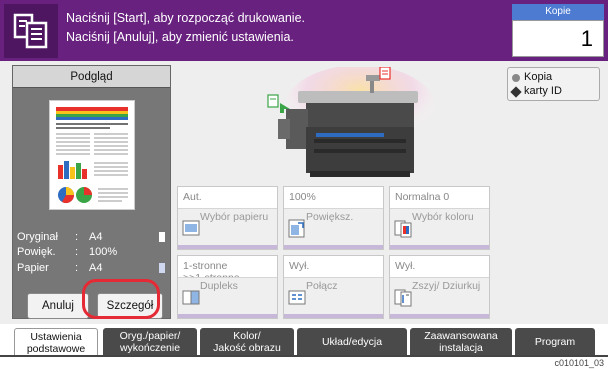 This screenshot has width=608, height=369. I want to click on copies-field: Kopie 1, so click(558, 30).